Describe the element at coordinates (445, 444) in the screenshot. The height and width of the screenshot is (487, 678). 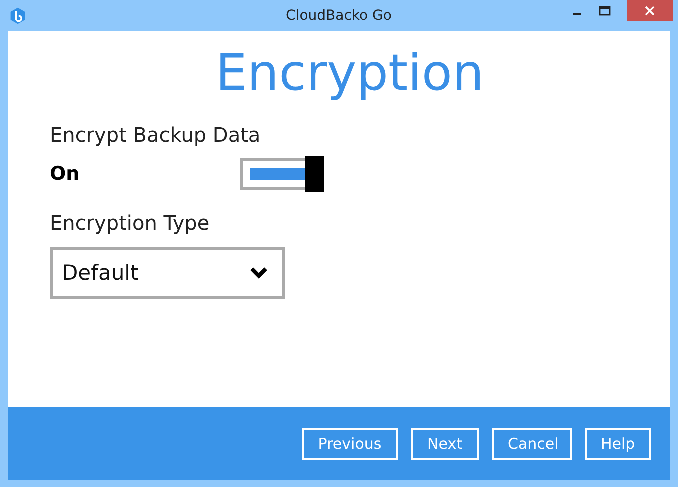
I see `footer-button: Next` at that location.